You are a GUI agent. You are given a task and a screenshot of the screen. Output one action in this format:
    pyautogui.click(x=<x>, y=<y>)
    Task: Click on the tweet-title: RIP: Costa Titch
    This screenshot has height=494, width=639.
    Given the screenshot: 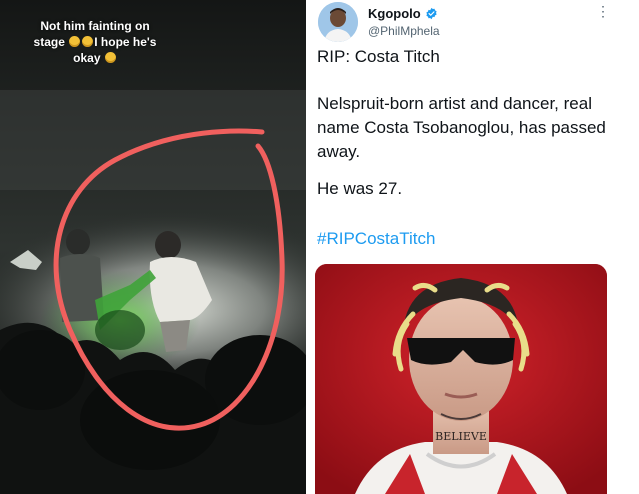 What is the action you would take?
    pyautogui.click(x=378, y=56)
    